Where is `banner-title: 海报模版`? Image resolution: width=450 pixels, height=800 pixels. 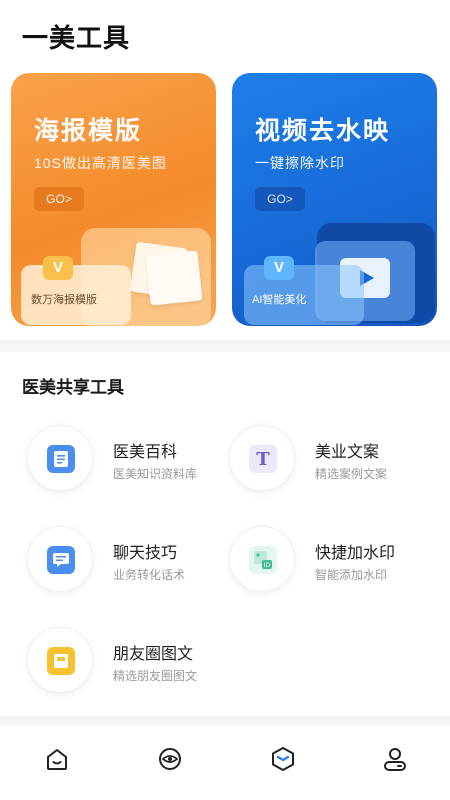
banner-title: 海报模版 is located at coordinates (88, 131).